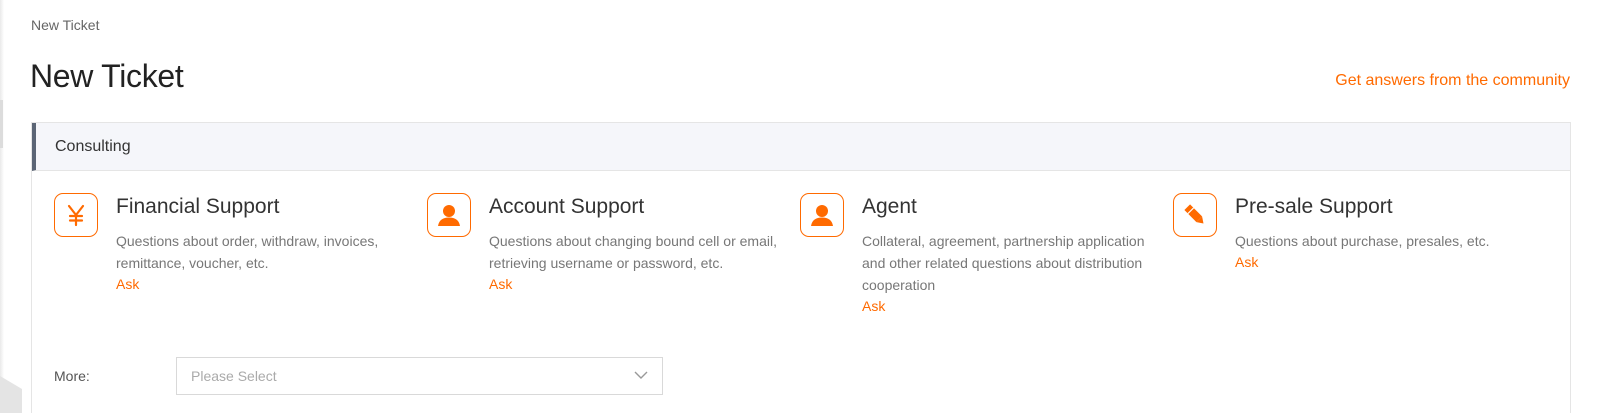  Describe the element at coordinates (419, 376) in the screenshot. I see `more-select: Please Select` at that location.